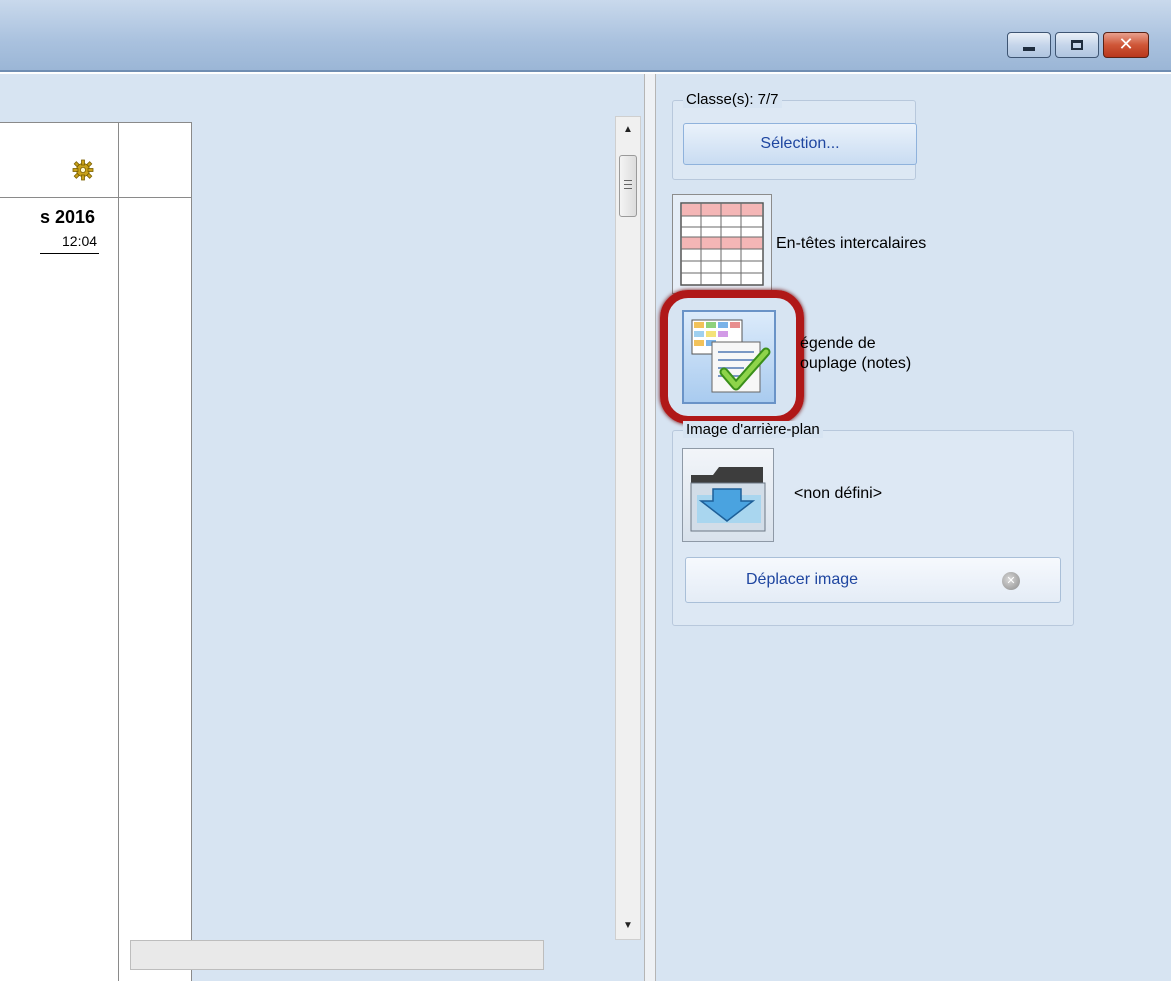  I want to click on close-icon: ✕, so click(1126, 44).